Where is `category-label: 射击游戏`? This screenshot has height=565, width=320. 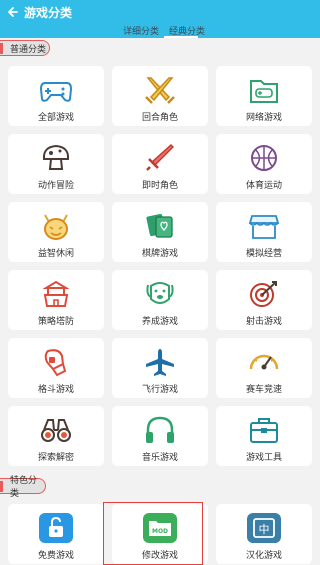 category-label: 射击游戏 is located at coordinates (263, 322).